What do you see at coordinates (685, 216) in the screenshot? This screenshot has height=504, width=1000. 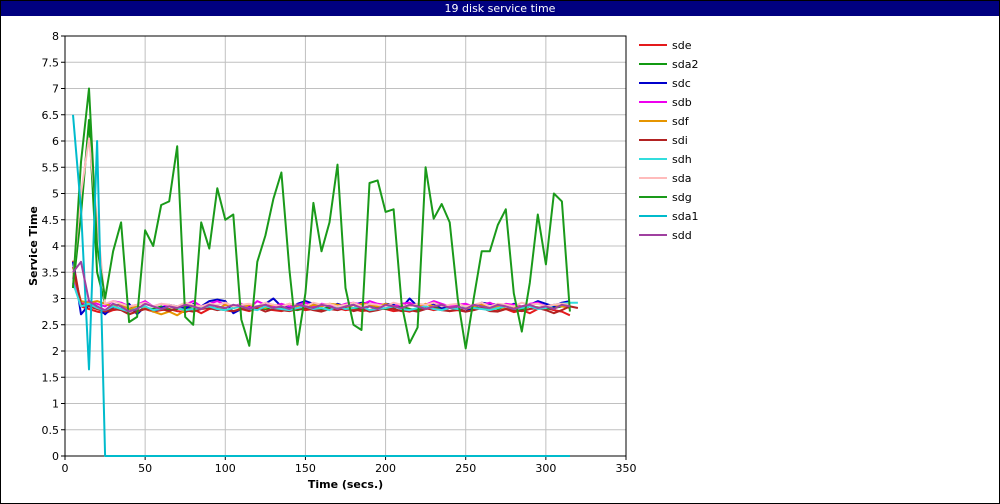 I see `legend-label-sda1: sda1` at bounding box center [685, 216].